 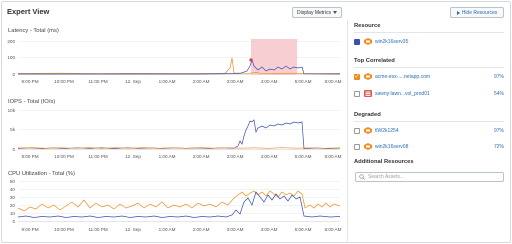 What do you see at coordinates (384, 162) in the screenshot?
I see `additional-resources-title: Additional Resources` at bounding box center [384, 162].